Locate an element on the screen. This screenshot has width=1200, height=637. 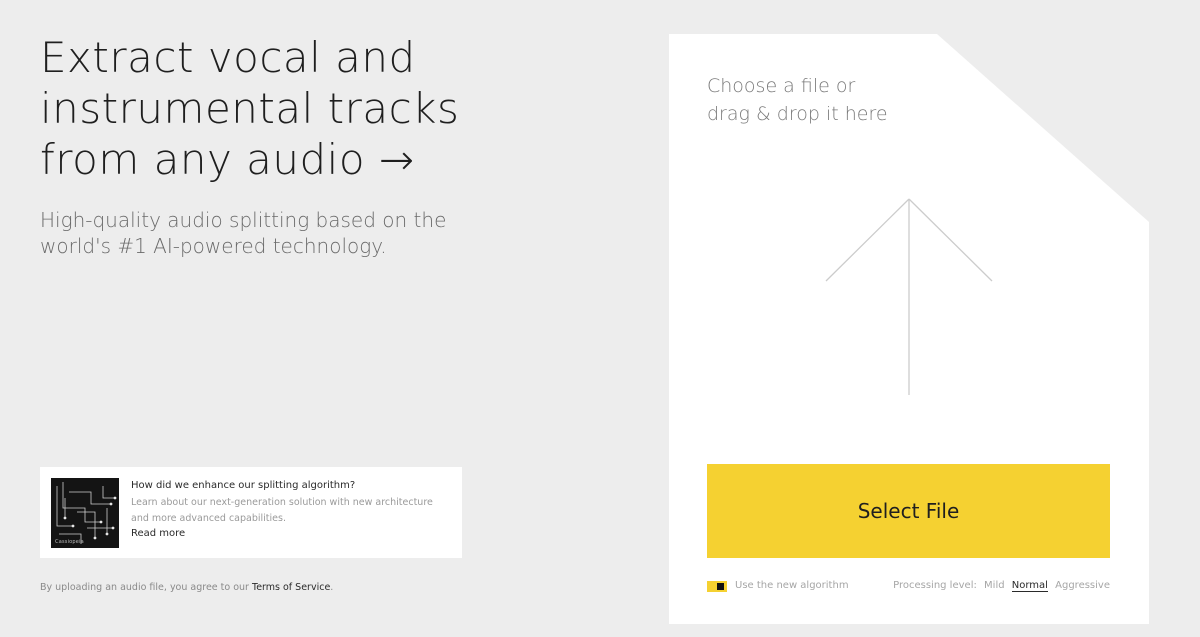
new-algorithm-toggle is located at coordinates (717, 586).